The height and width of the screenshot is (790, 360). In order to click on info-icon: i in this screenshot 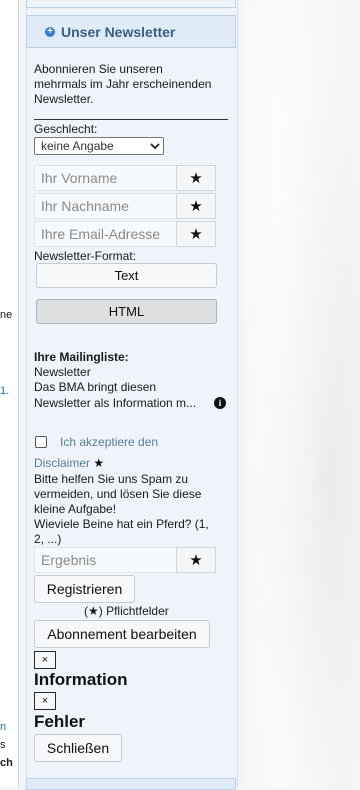, I will do `click(220, 403)`.